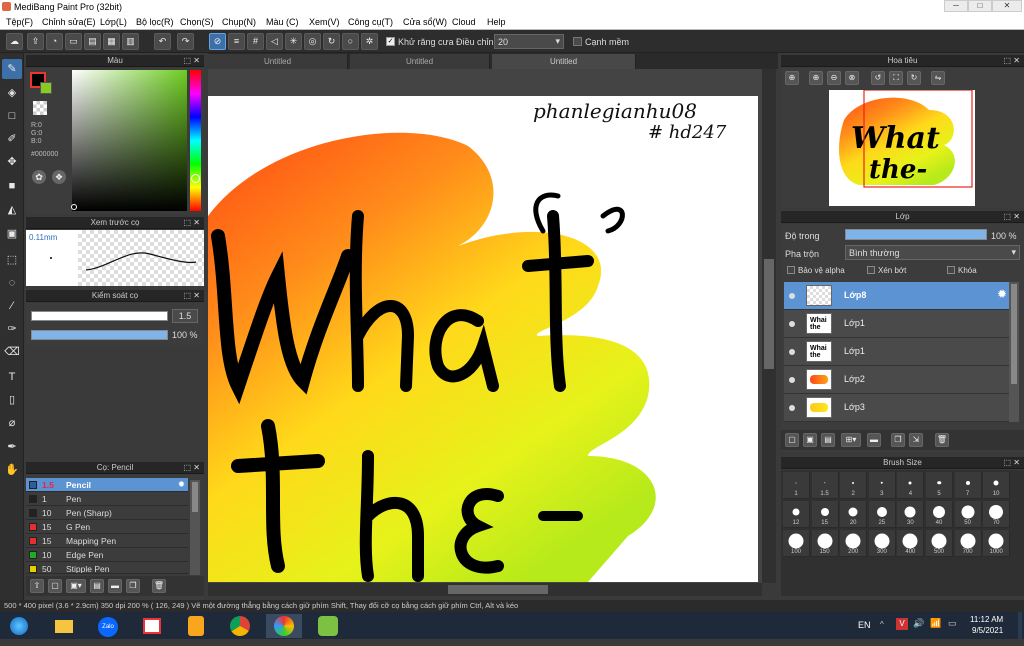 The height and width of the screenshot is (646, 1024). Describe the element at coordinates (239, 22) in the screenshot. I see `menu-capture: Chụp(N)` at that location.